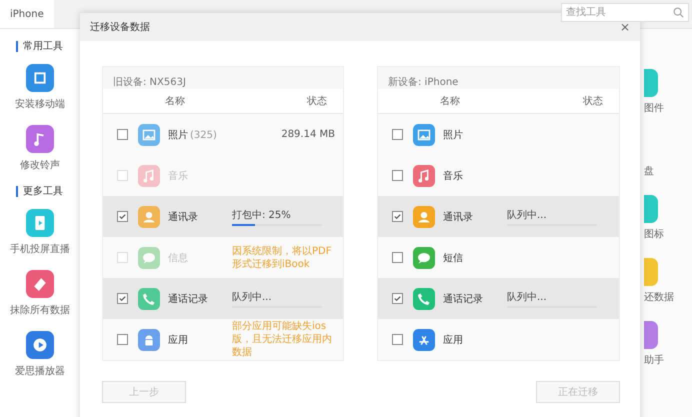  I want to click on device-name: 旧设备: NX563J, so click(149, 82).